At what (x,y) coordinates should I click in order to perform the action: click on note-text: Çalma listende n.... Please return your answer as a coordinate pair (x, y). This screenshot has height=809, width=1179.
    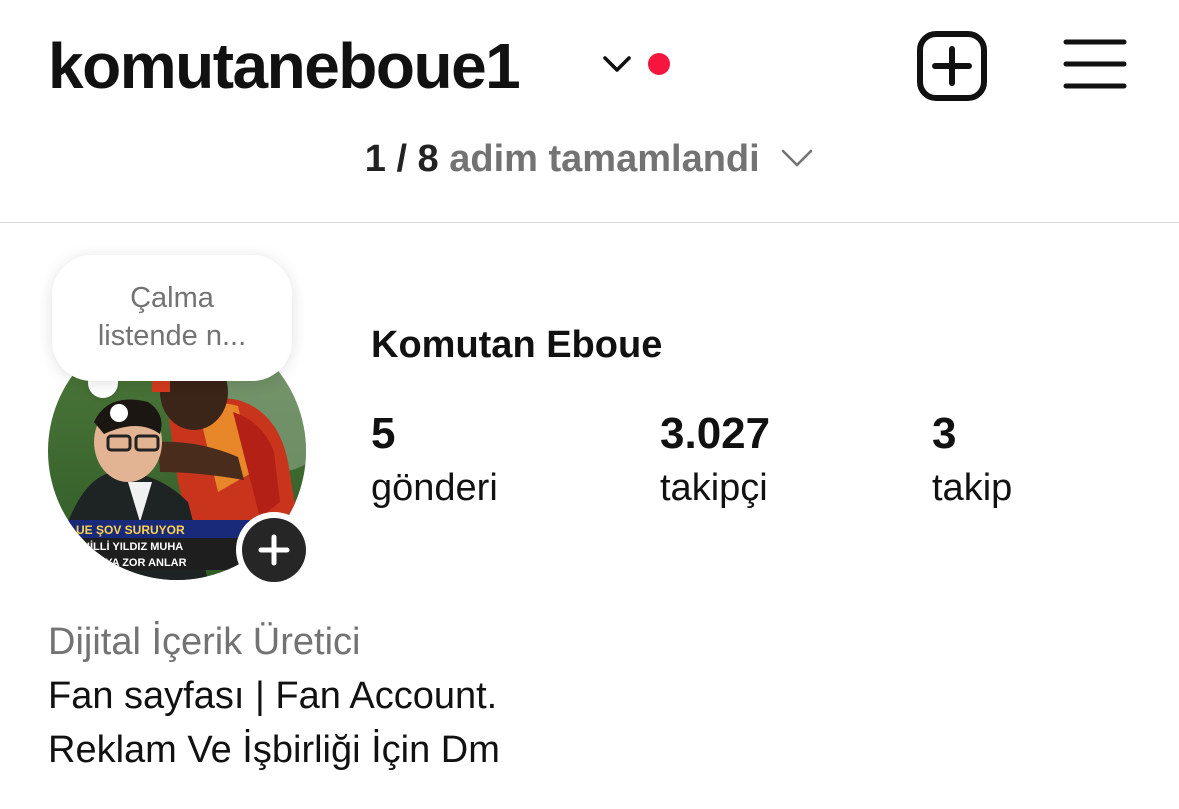
    Looking at the image, I should click on (172, 317).